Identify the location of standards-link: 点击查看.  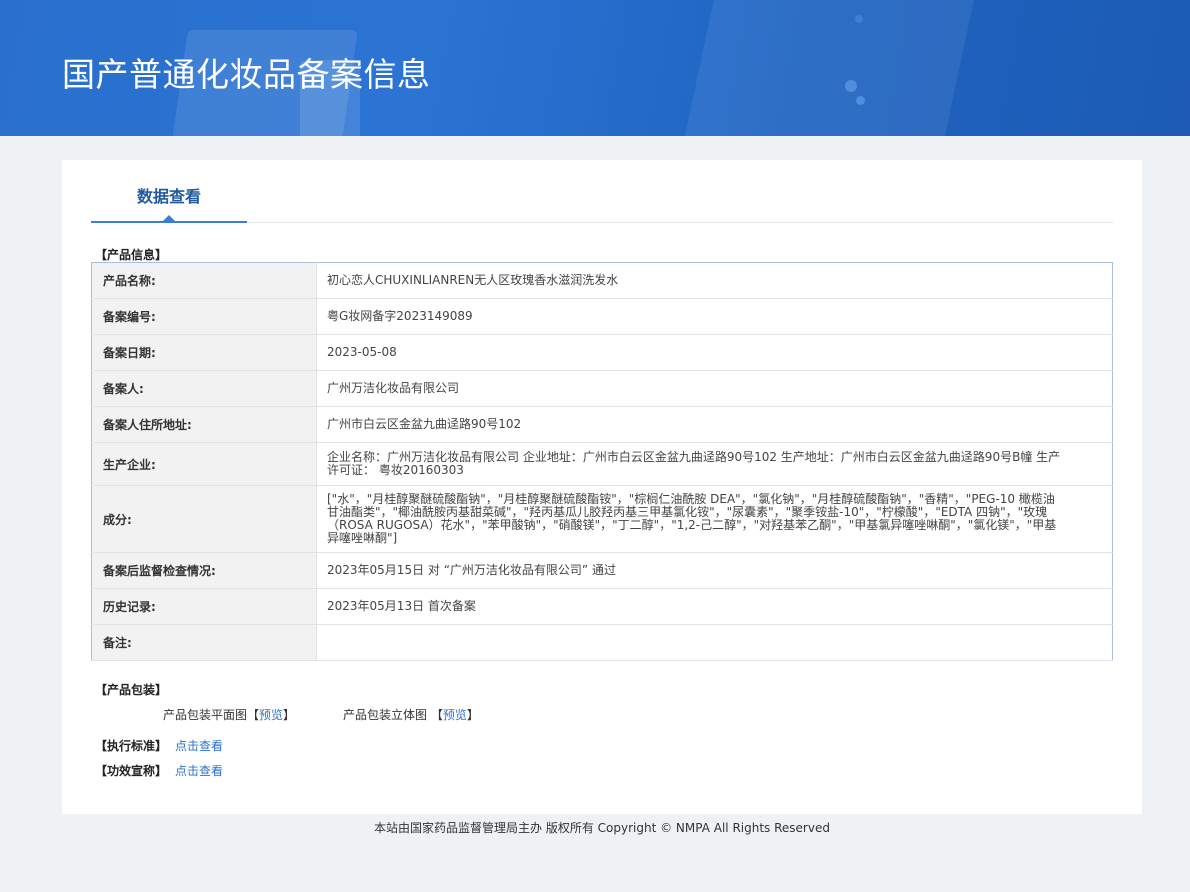
(199, 746).